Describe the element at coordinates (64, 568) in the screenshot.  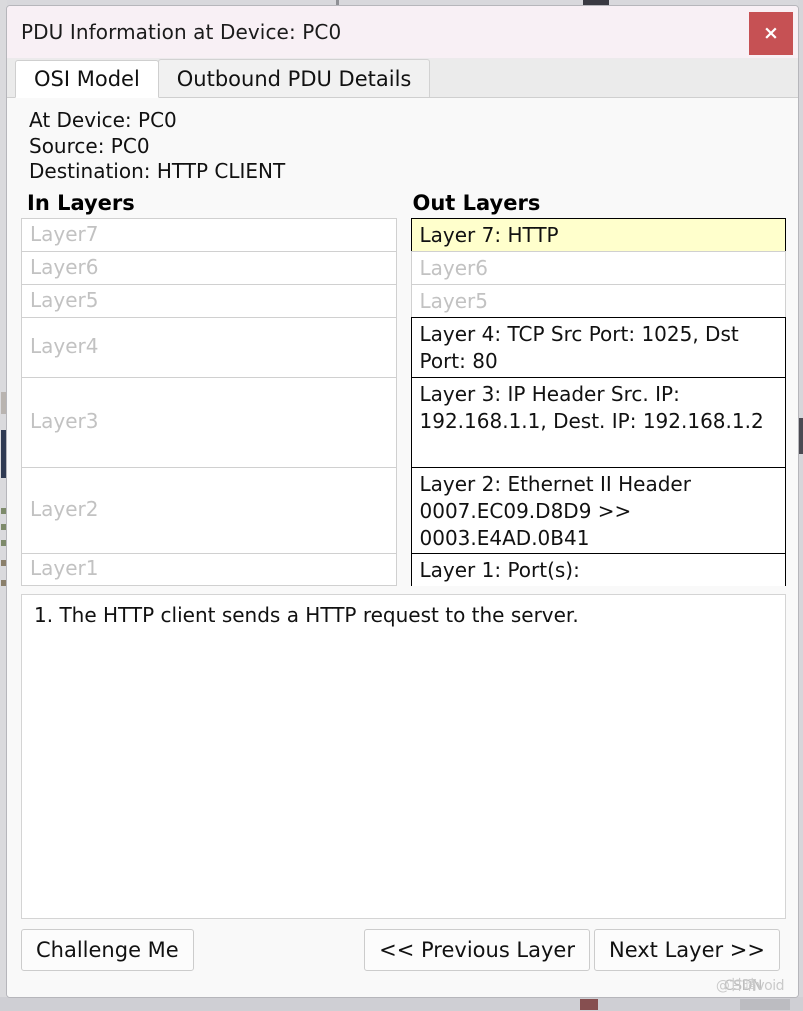
I see `in-layer-label: Layer1` at that location.